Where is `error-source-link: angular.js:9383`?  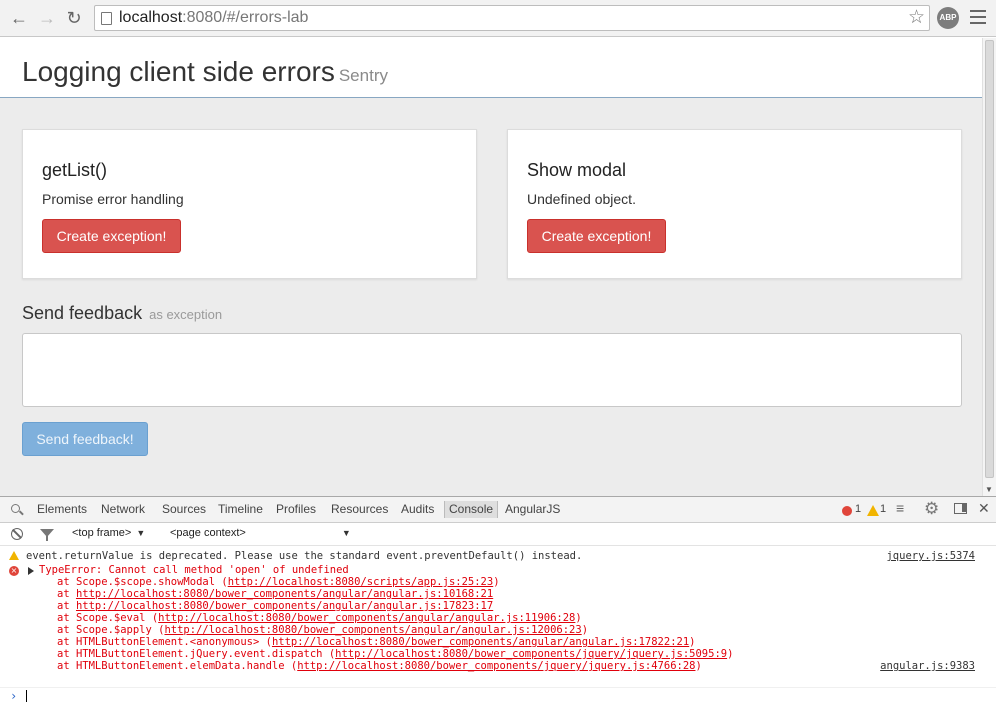 error-source-link: angular.js:9383 is located at coordinates (927, 666).